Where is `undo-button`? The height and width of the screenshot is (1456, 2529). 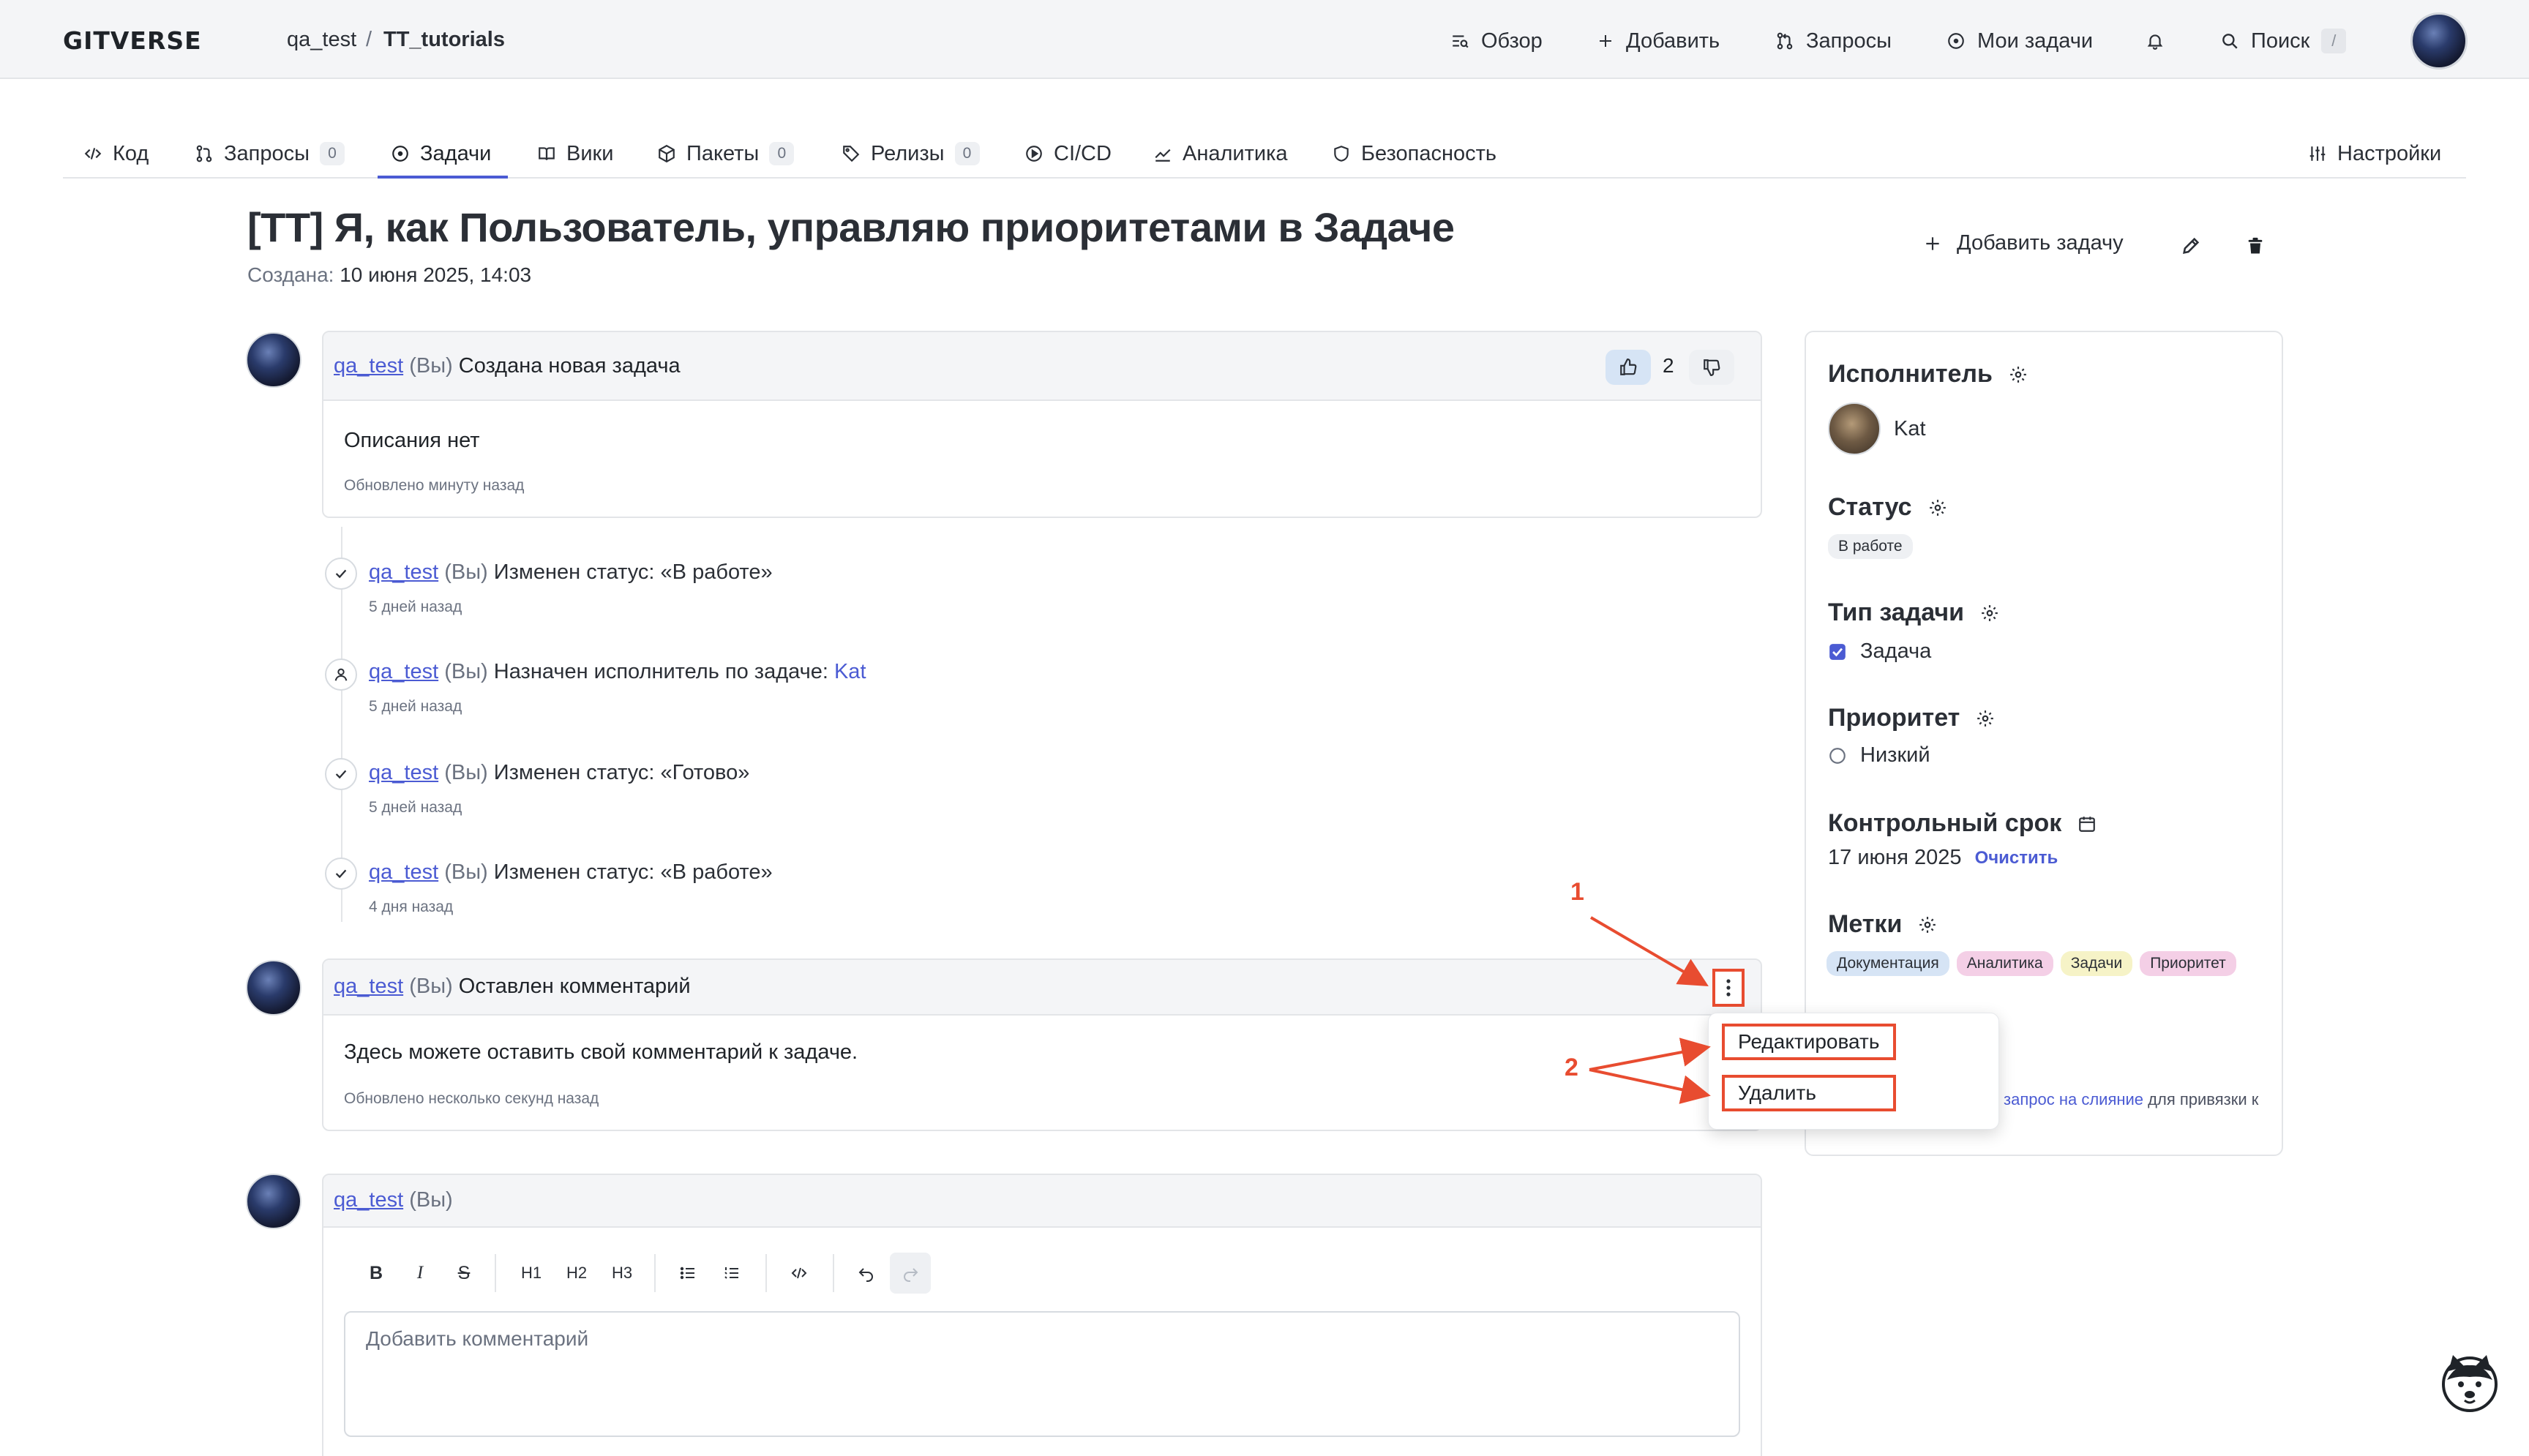 undo-button is located at coordinates (867, 1273).